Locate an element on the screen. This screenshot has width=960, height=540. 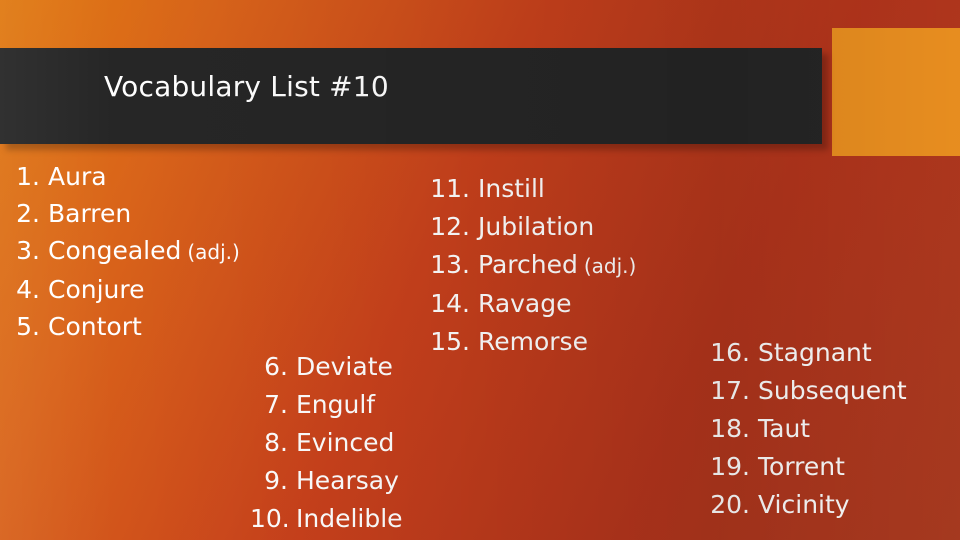
list-item: 4. Conjure is located at coordinates (125, 289).